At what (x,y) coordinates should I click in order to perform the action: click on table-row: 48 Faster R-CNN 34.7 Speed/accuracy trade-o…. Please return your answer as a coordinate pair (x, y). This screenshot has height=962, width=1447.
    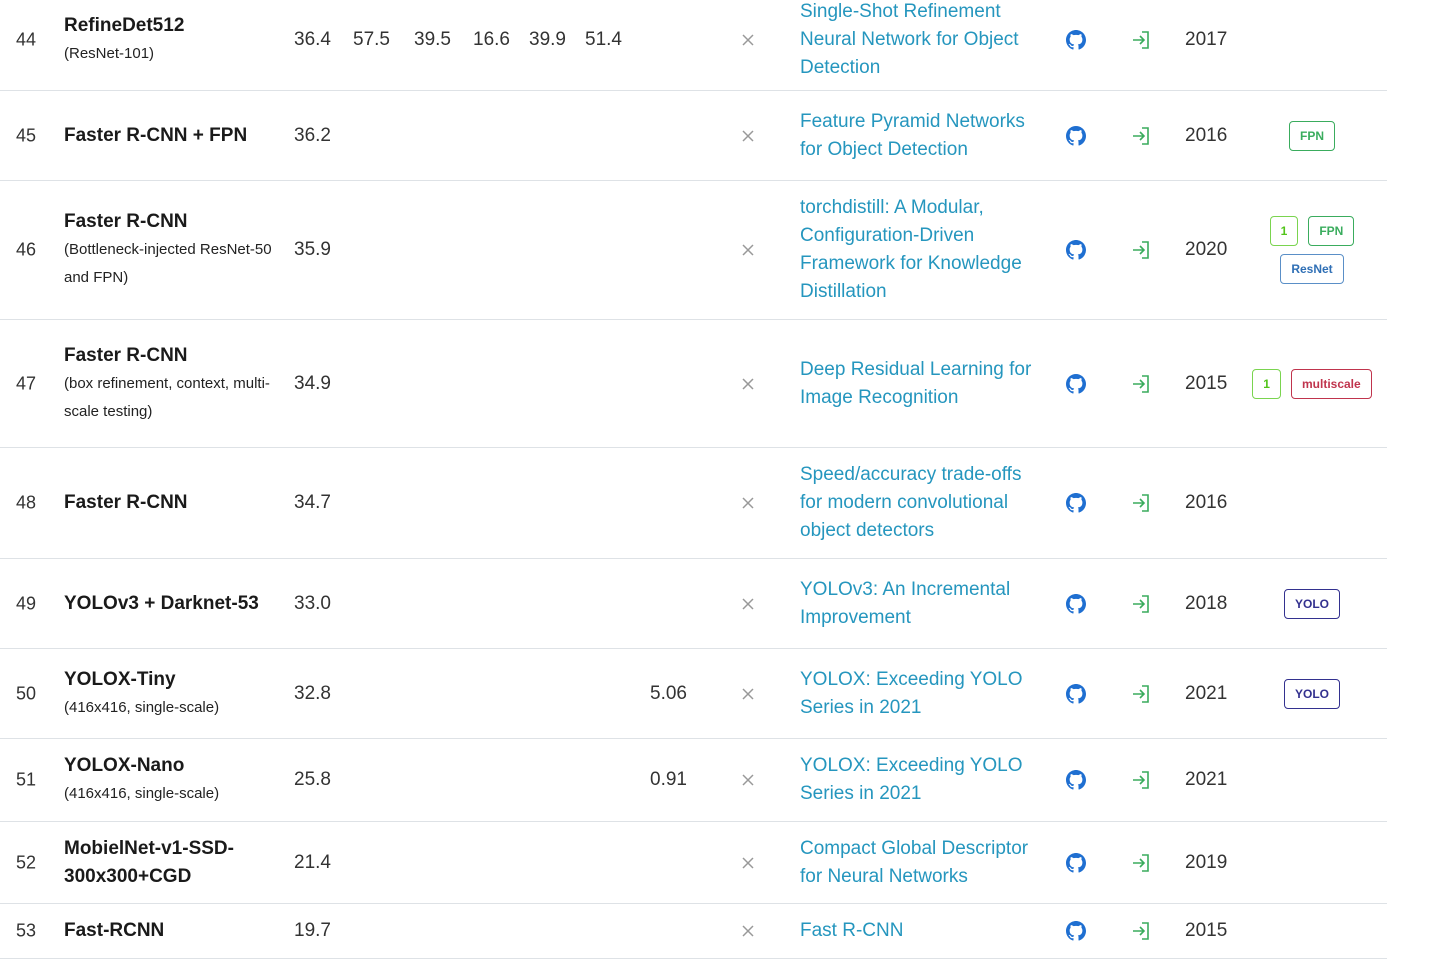
    Looking at the image, I should click on (693, 503).